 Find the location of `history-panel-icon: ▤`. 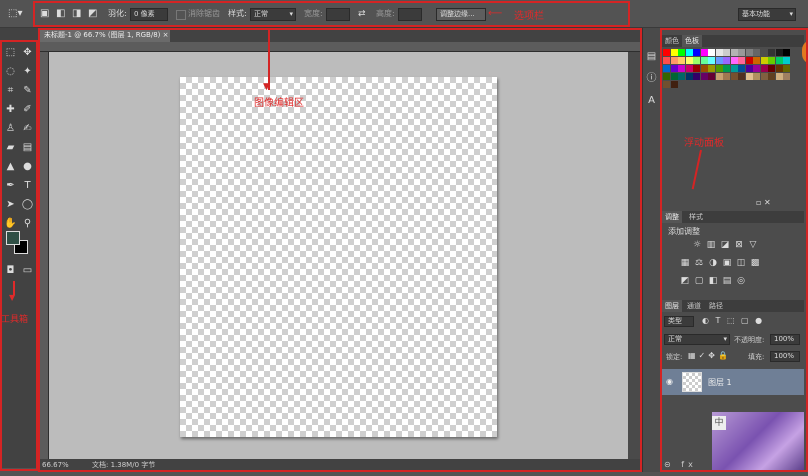

history-panel-icon: ▤ is located at coordinates (651, 56).